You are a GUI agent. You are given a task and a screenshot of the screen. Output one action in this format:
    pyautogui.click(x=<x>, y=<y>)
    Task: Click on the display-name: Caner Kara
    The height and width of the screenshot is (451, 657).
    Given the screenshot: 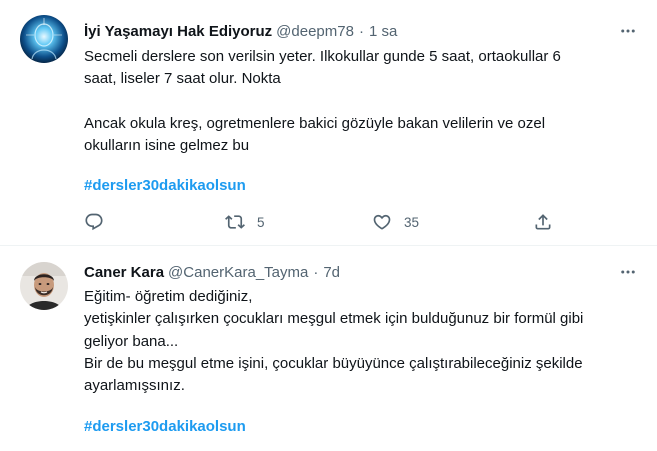 What is the action you would take?
    pyautogui.click(x=124, y=272)
    